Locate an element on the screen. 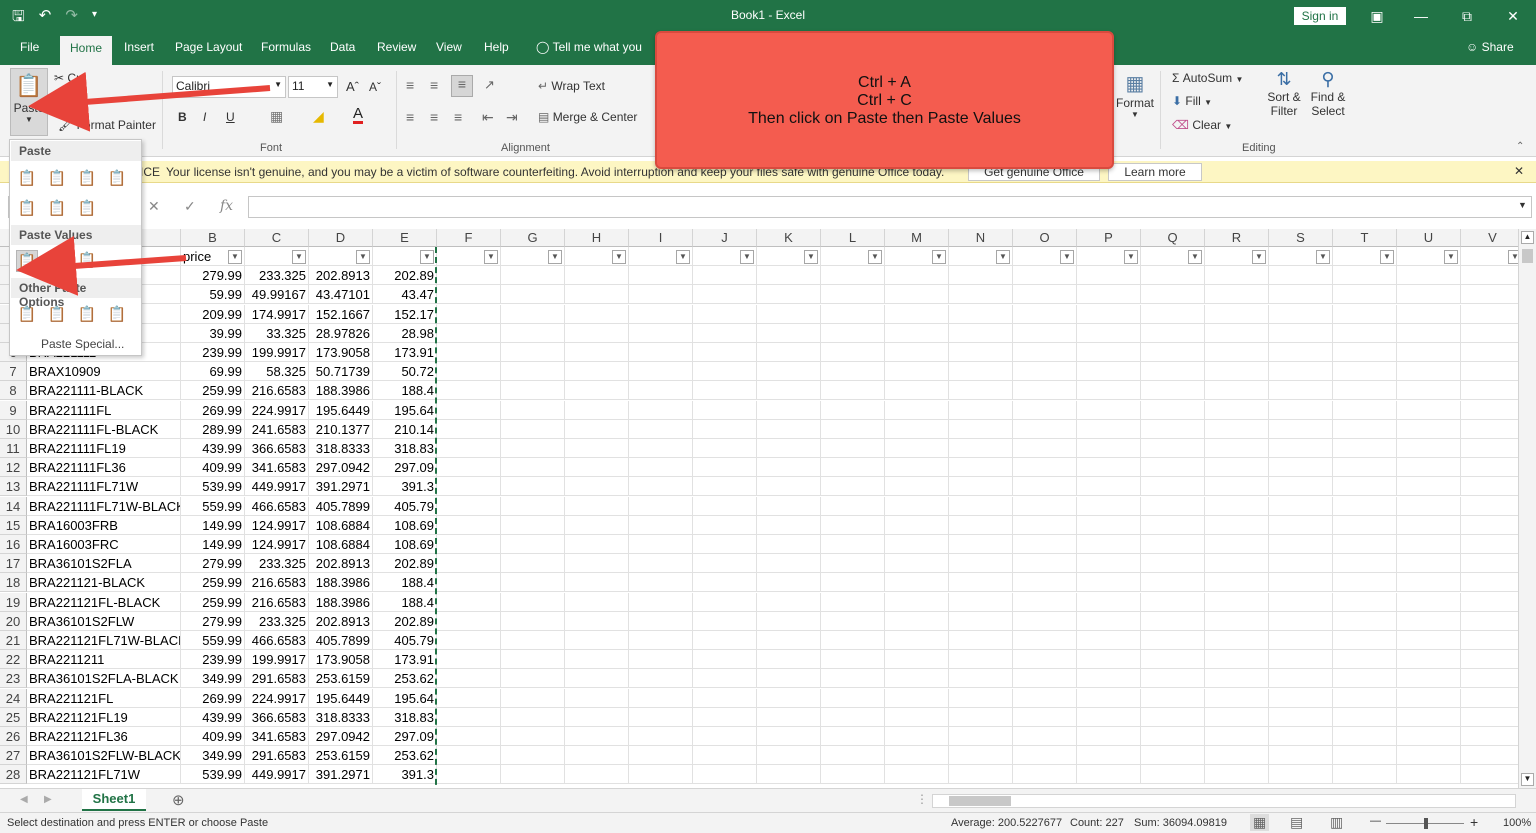 Image resolution: width=1536 pixels, height=833 pixels. page-break-view-icon: ▥ is located at coordinates (1336, 822).